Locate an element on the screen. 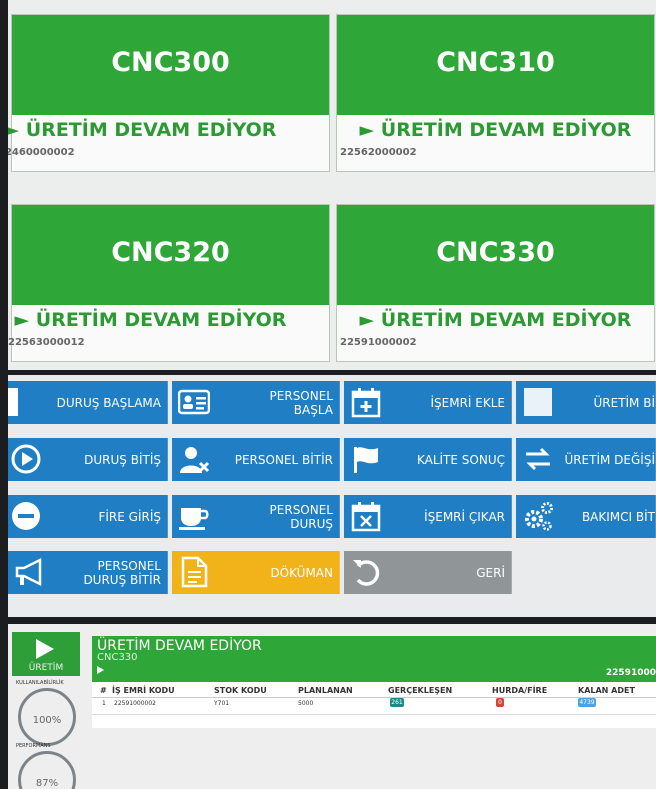 The image size is (656, 789). table-divider is located at coordinates (374, 697).